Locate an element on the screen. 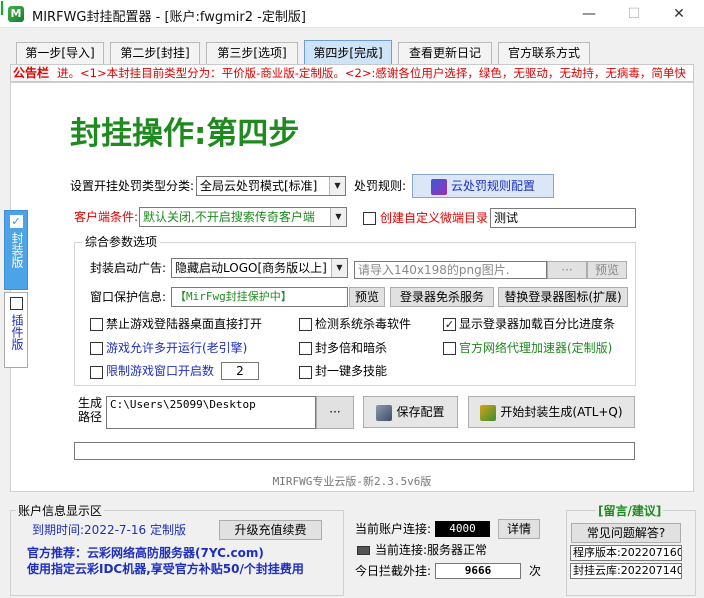 The image size is (704, 598). save-icon is located at coordinates (384, 412).